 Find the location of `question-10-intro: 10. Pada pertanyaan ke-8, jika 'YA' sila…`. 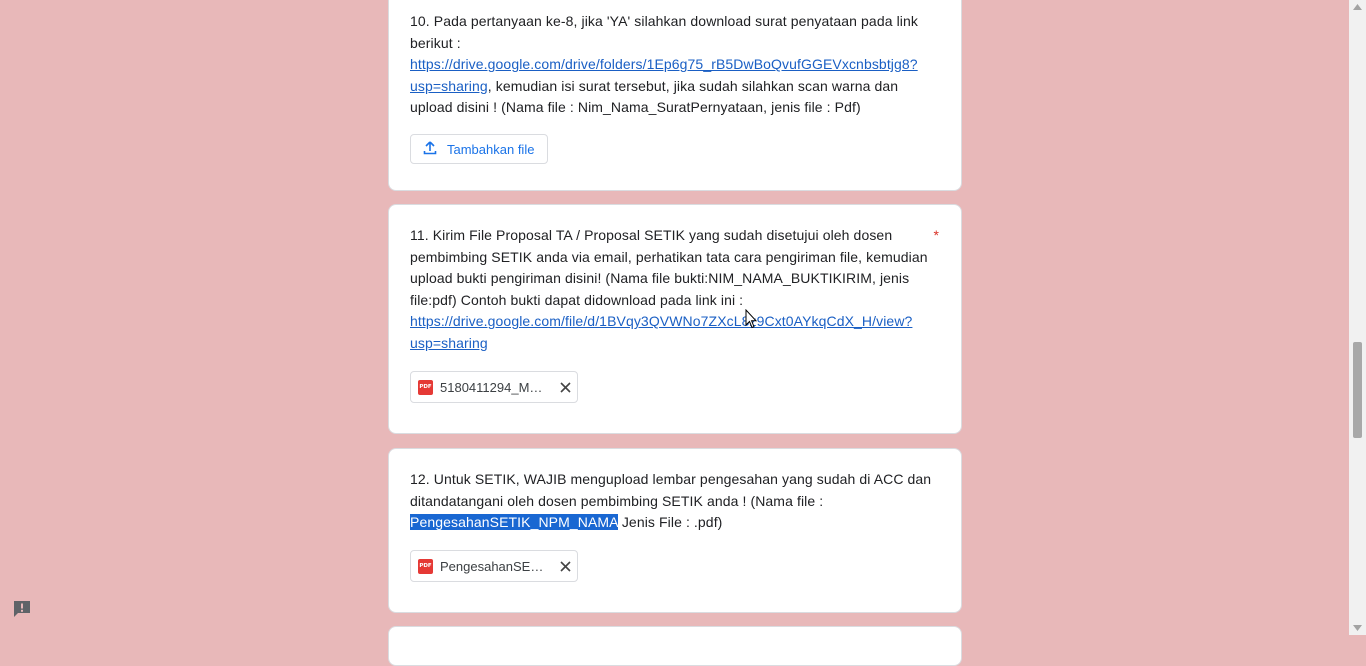

question-10-intro: 10. Pada pertanyaan ke-8, jika 'YA' sila… is located at coordinates (664, 32).